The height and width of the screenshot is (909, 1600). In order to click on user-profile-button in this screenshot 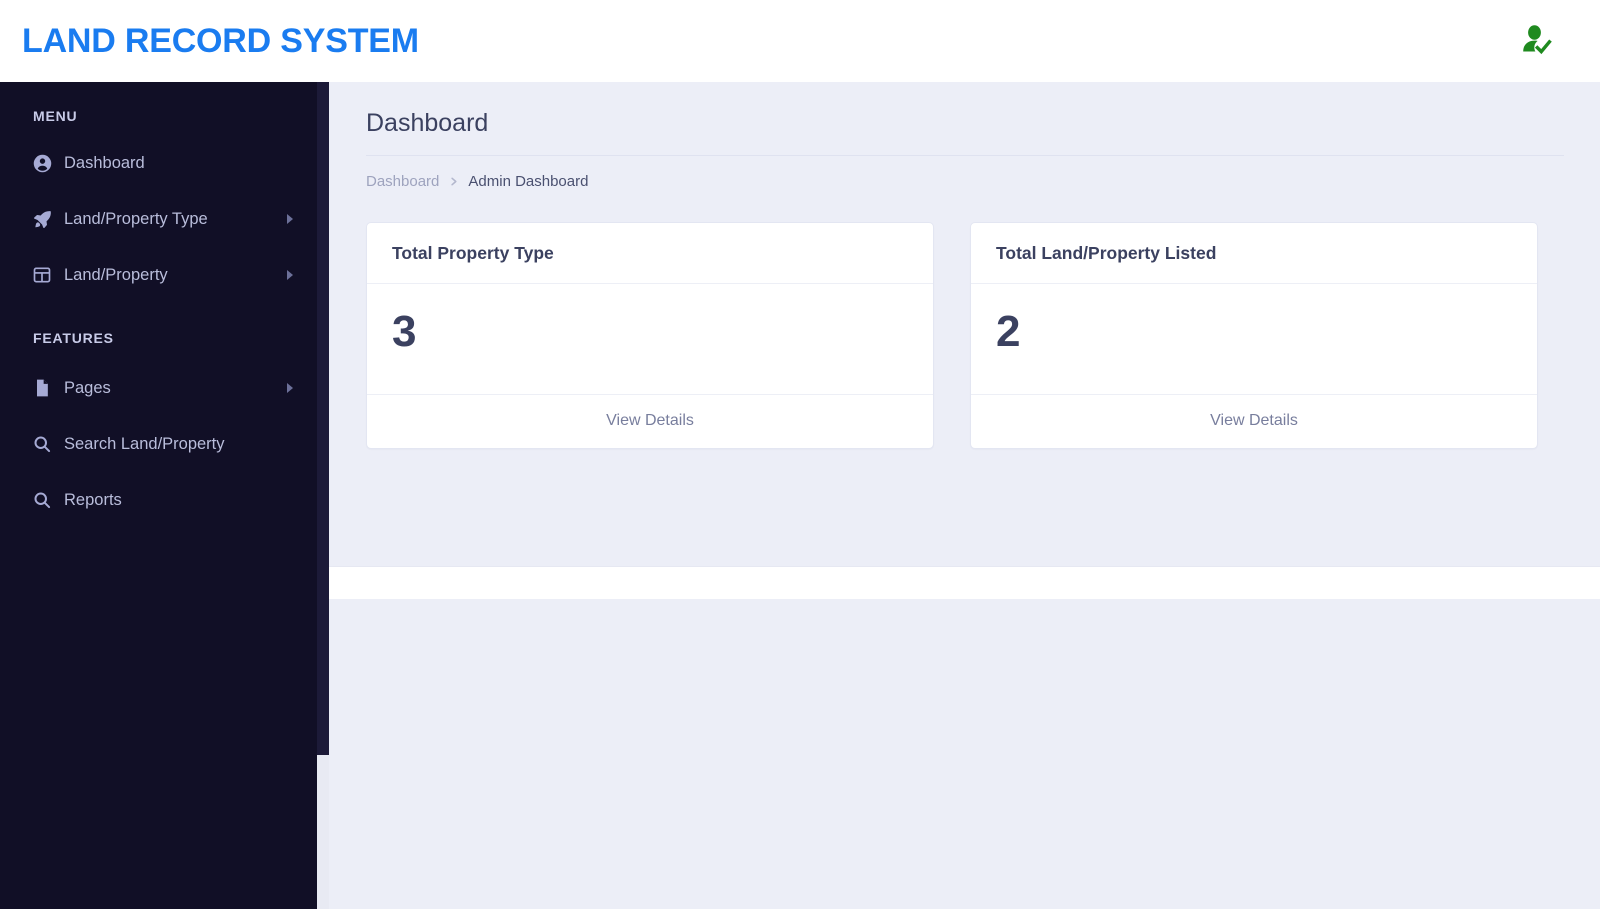, I will do `click(1535, 41)`.